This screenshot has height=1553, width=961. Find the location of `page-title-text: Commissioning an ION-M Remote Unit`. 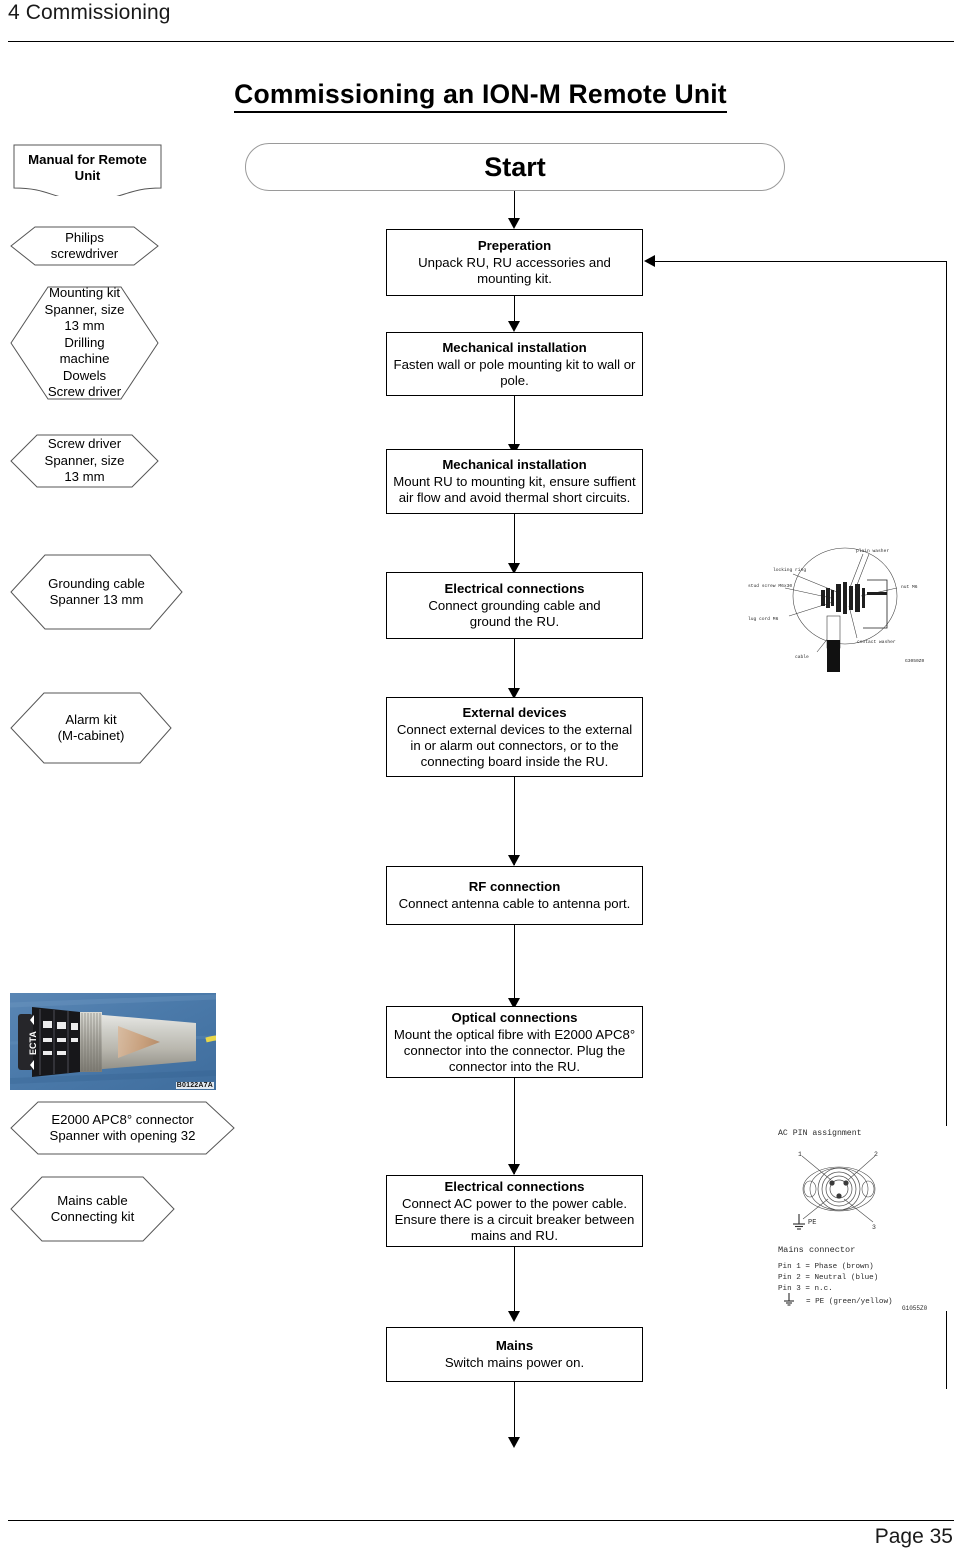

page-title-text: Commissioning an ION-M Remote Unit is located at coordinates (480, 96).